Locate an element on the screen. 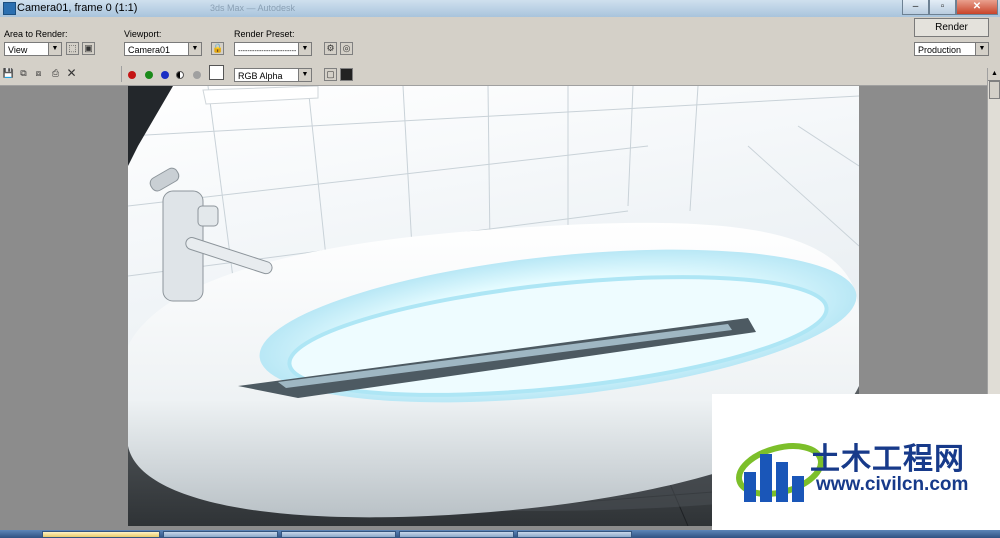  render-button: Render is located at coordinates (951, 27).